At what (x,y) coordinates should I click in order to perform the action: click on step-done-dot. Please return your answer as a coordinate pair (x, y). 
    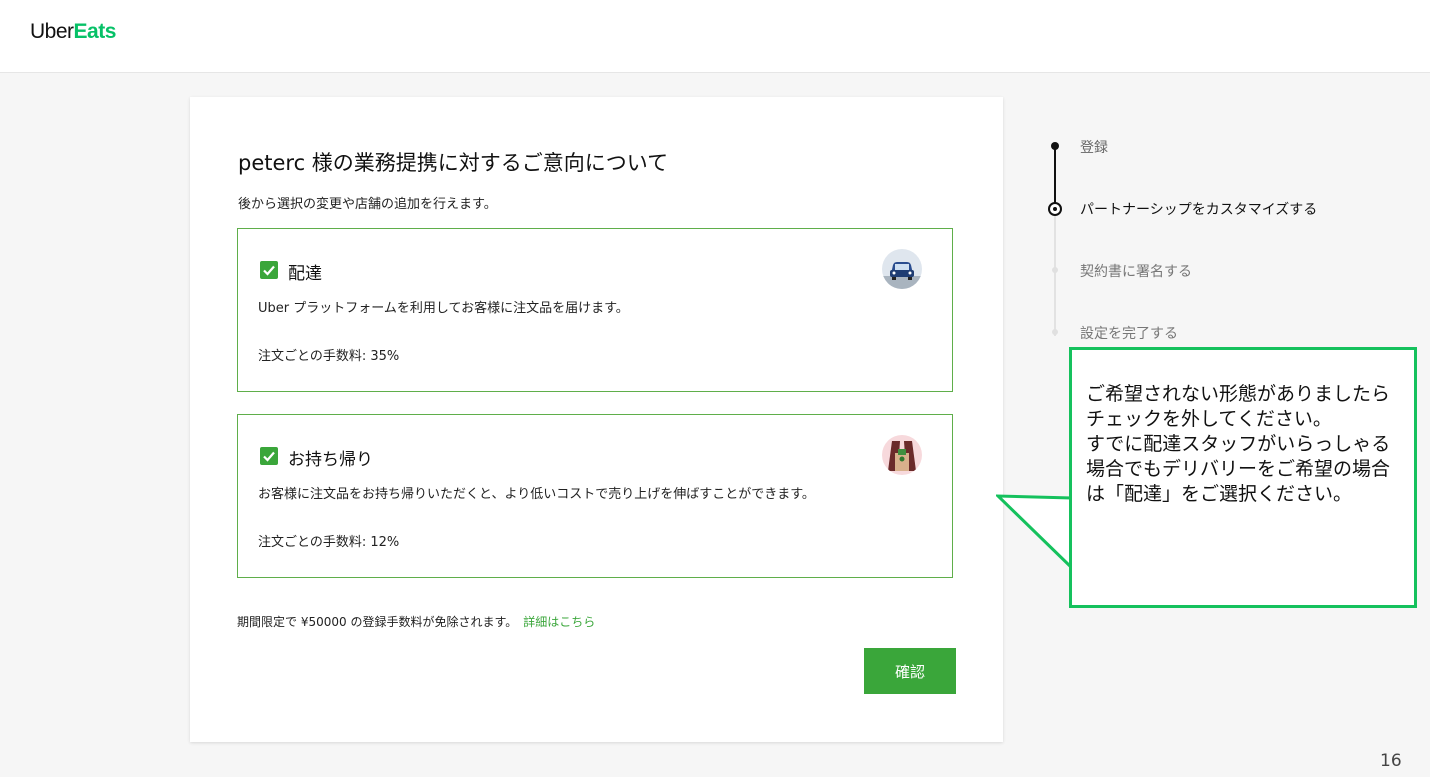
    Looking at the image, I should click on (1055, 146).